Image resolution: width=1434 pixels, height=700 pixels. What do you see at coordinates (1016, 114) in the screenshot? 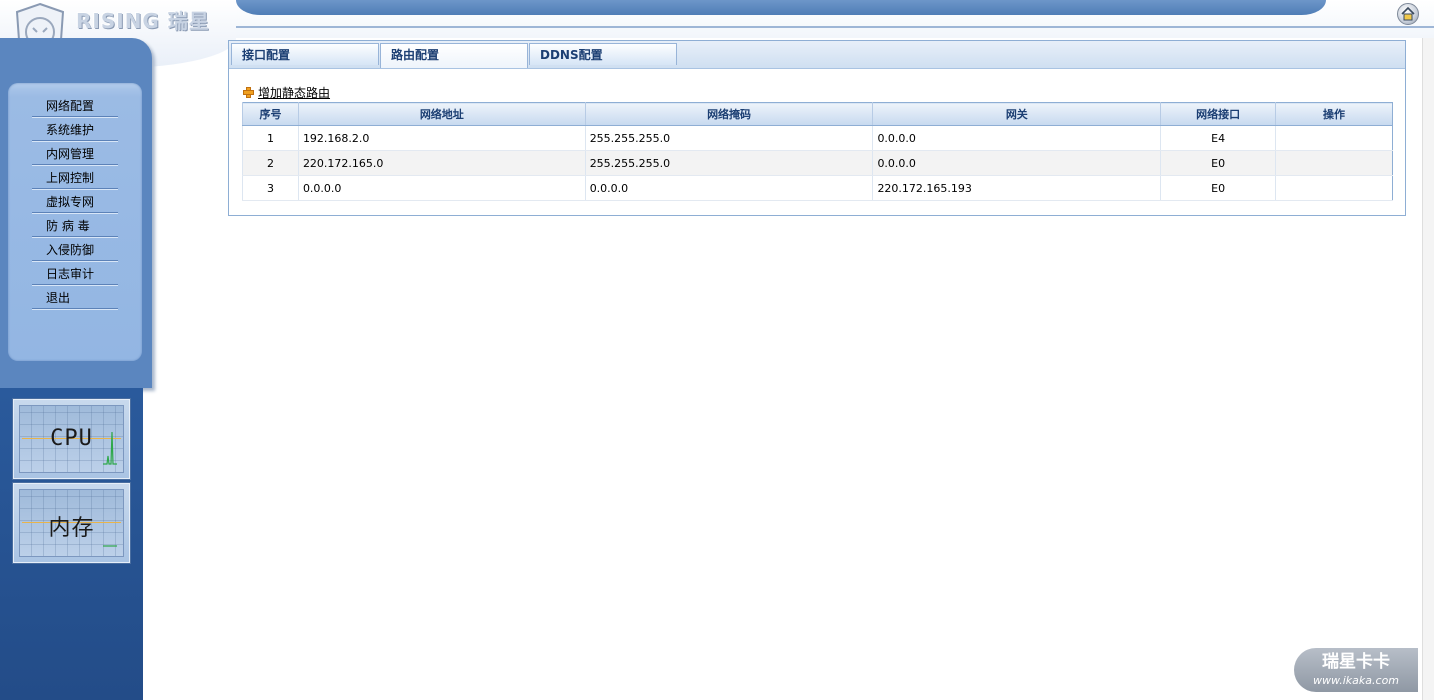
I see `col-header-gateway: 网关` at bounding box center [1016, 114].